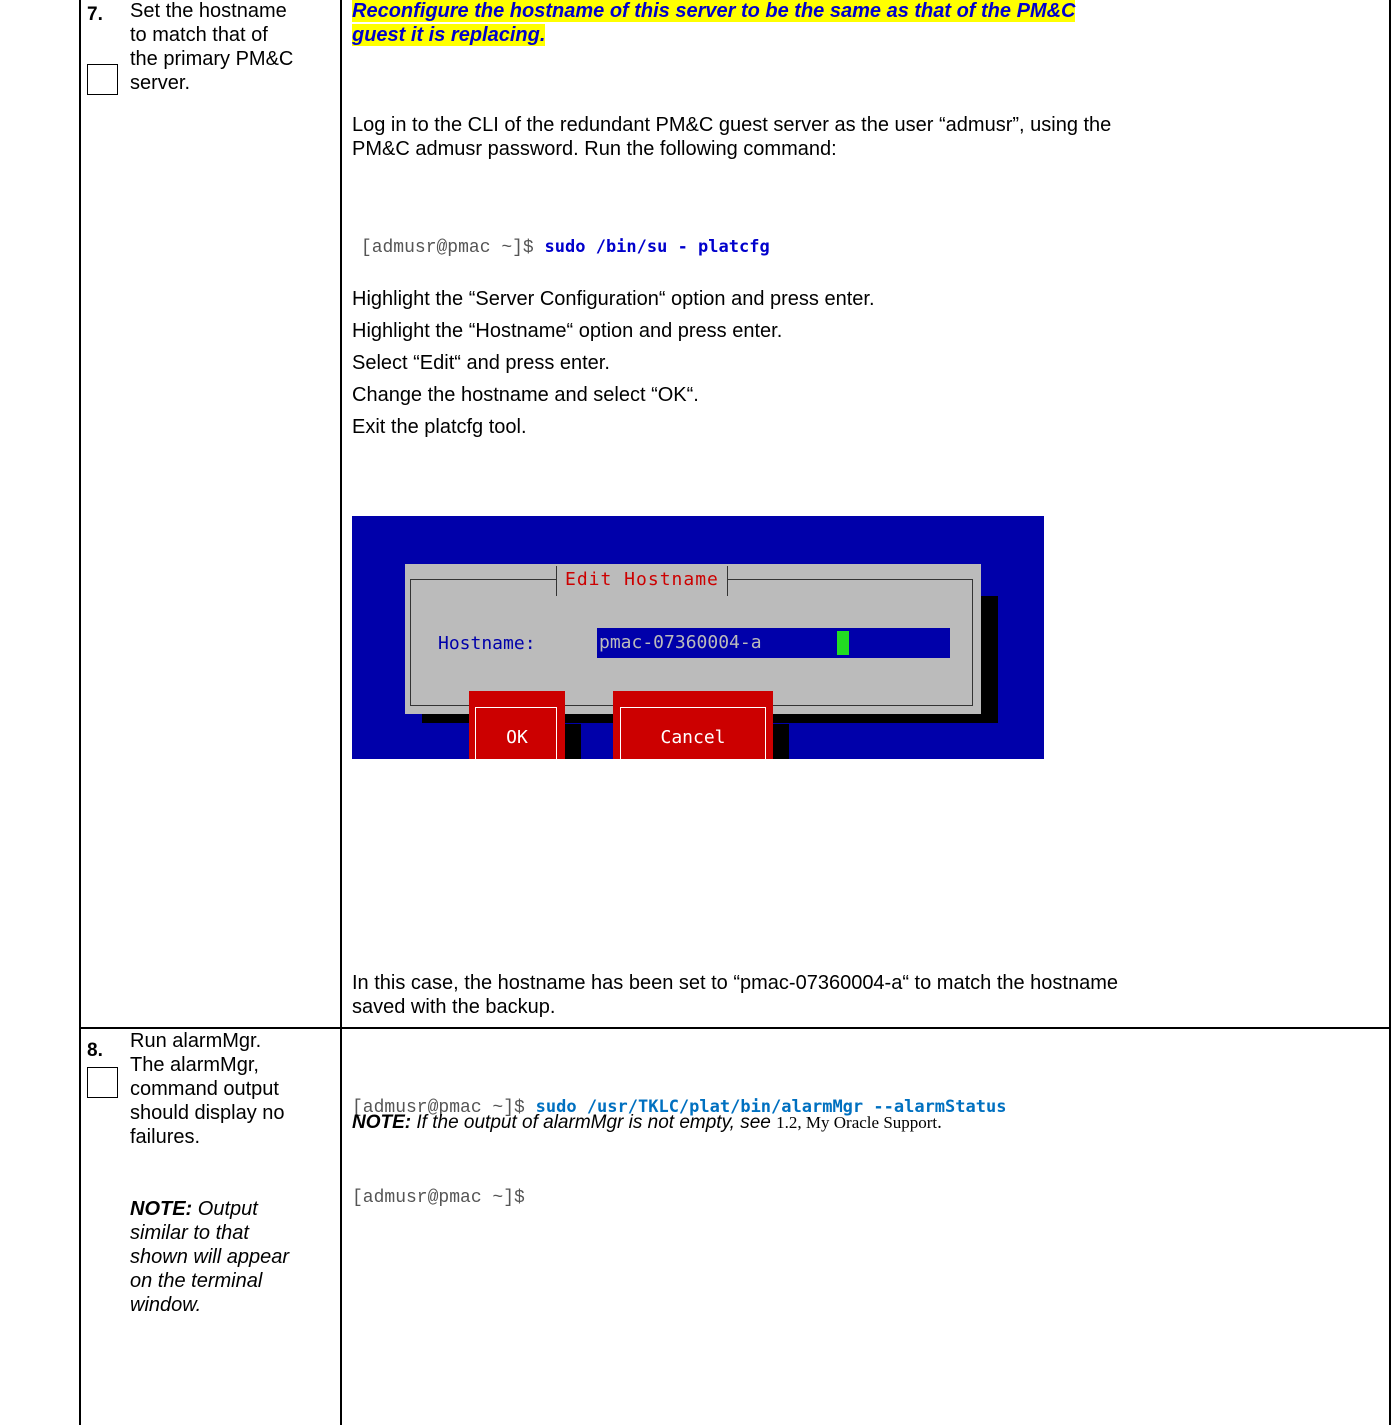 The width and height of the screenshot is (1392, 1425). What do you see at coordinates (102, 1082) in the screenshot?
I see `step-8-checkbox` at bounding box center [102, 1082].